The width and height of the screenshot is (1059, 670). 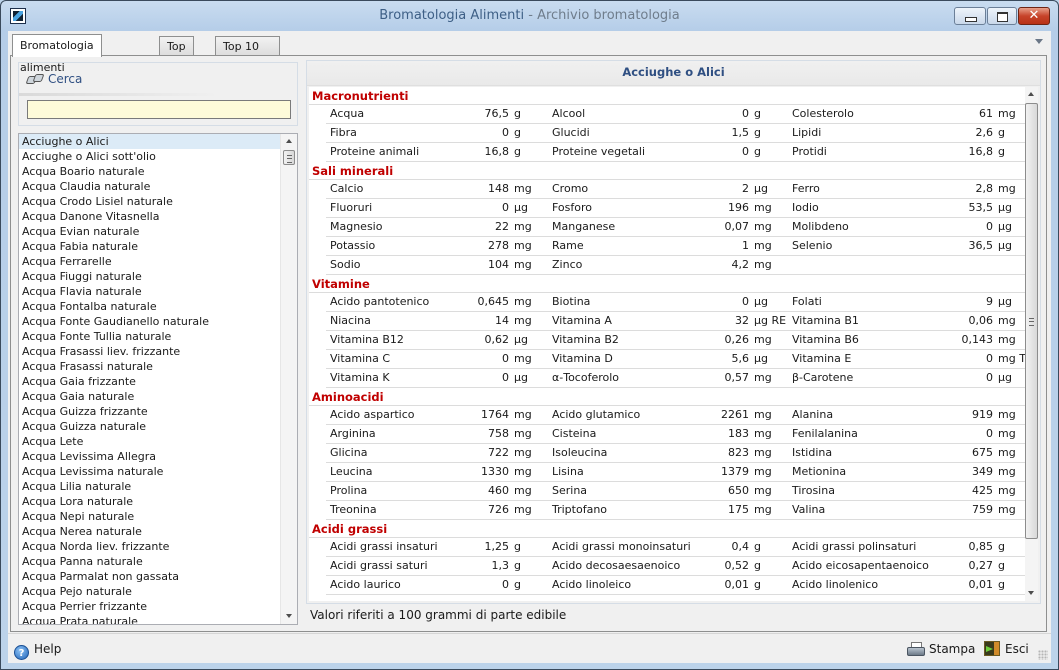 I want to click on nutrient-amount: 53,5 µg, so click(x=985, y=208).